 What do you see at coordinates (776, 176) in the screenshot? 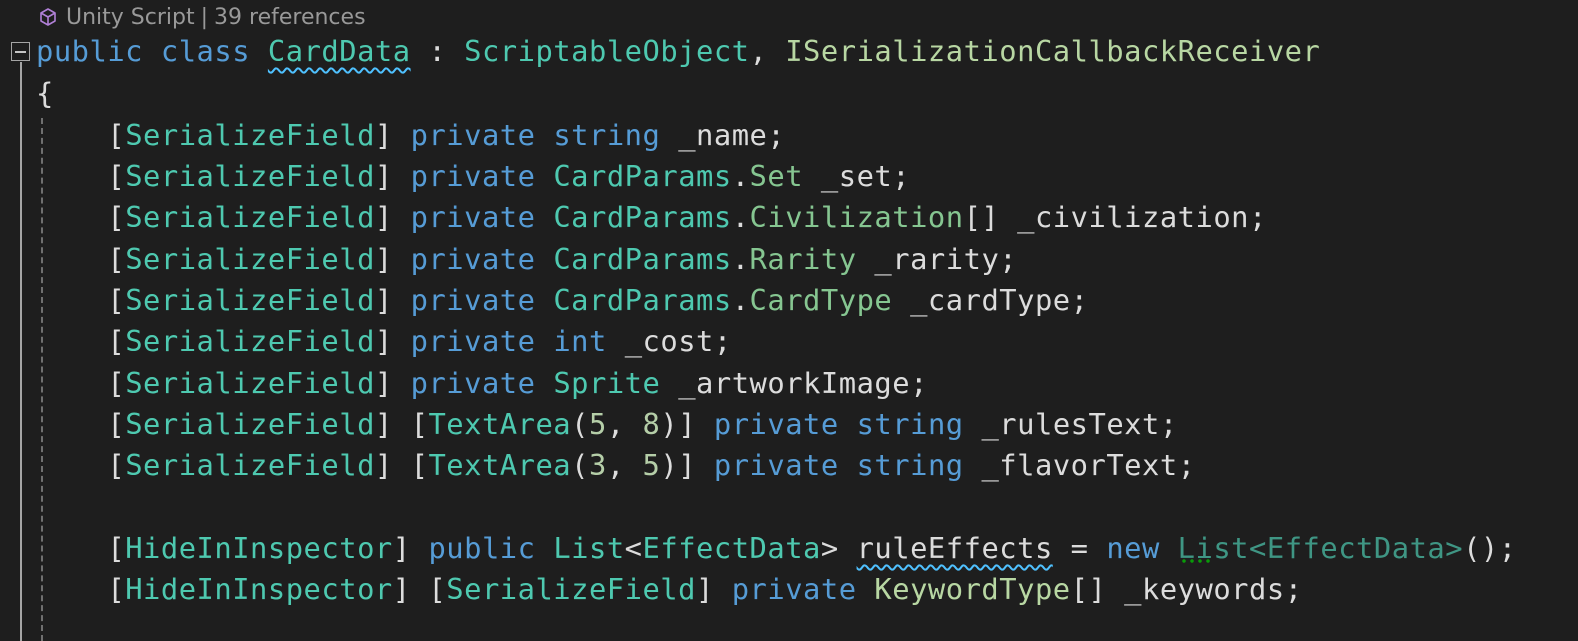
I see `nested-type: Set` at bounding box center [776, 176].